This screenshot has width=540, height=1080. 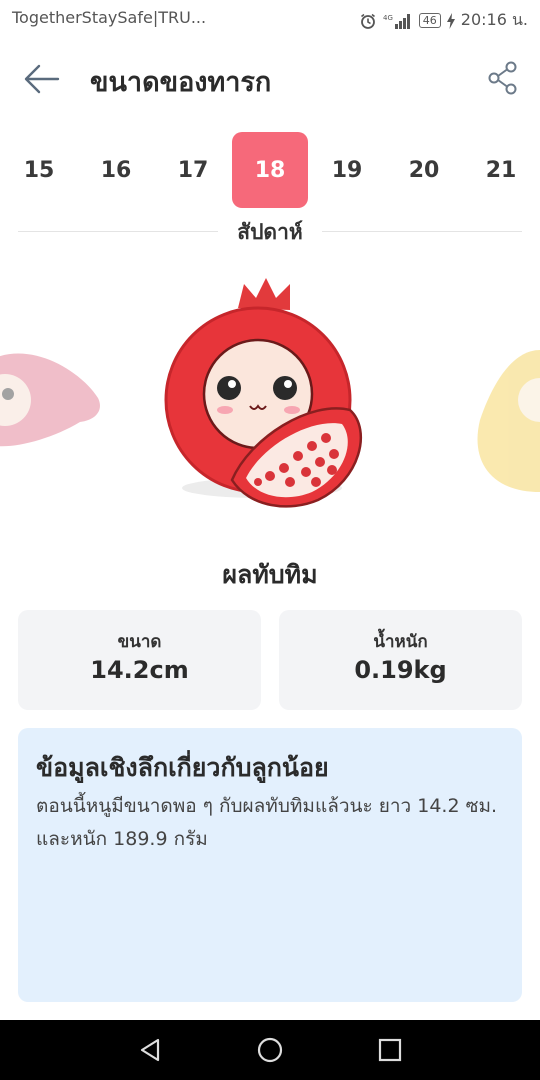 I want to click on week-label-row: สัปดาห์, so click(x=270, y=232).